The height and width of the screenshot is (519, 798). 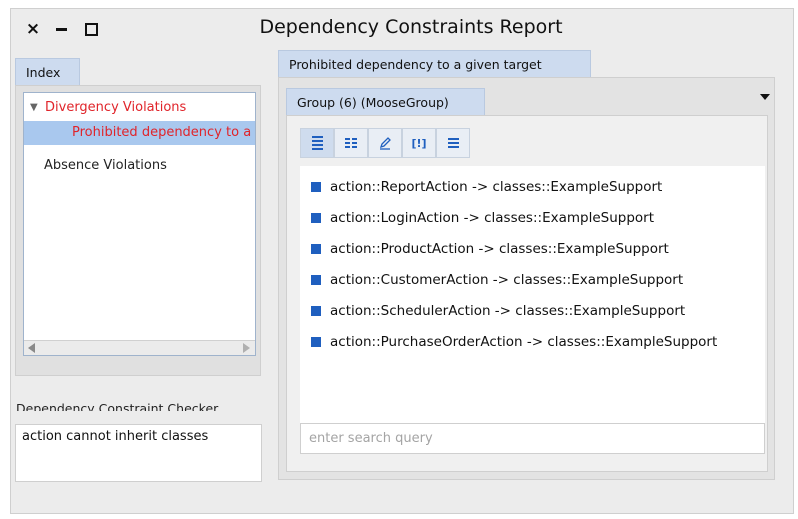 What do you see at coordinates (33, 29) in the screenshot?
I see `close-icon: ×` at bounding box center [33, 29].